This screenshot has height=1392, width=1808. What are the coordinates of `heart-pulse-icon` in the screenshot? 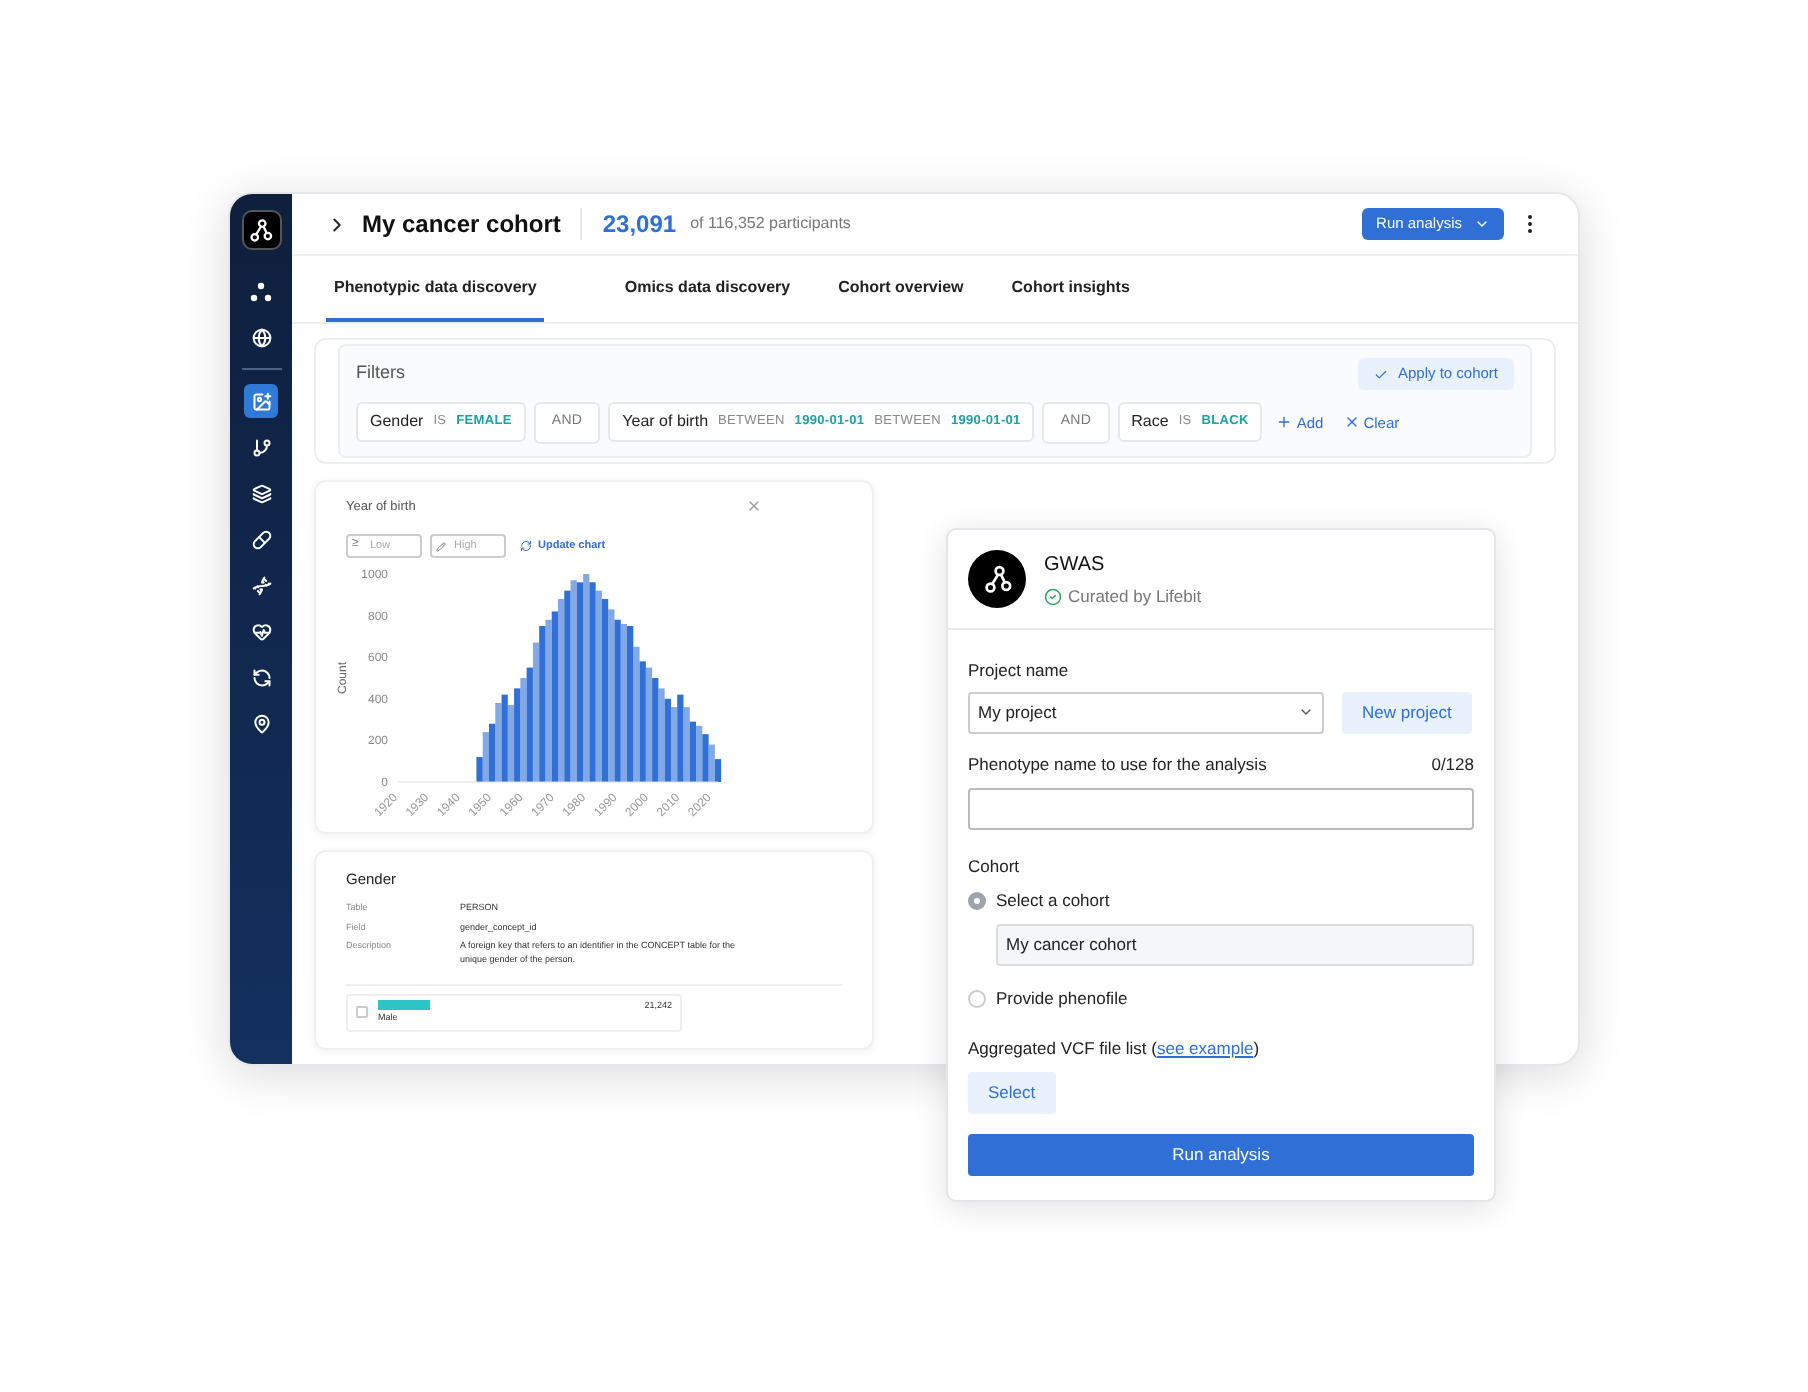 It's located at (261, 631).